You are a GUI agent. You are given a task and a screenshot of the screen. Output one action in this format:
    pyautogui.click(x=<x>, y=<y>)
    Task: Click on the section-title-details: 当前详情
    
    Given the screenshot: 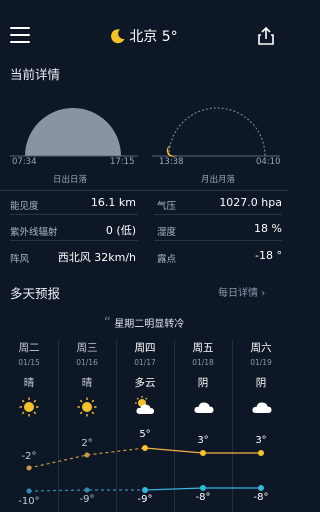 What is the action you would take?
    pyautogui.click(x=35, y=74)
    